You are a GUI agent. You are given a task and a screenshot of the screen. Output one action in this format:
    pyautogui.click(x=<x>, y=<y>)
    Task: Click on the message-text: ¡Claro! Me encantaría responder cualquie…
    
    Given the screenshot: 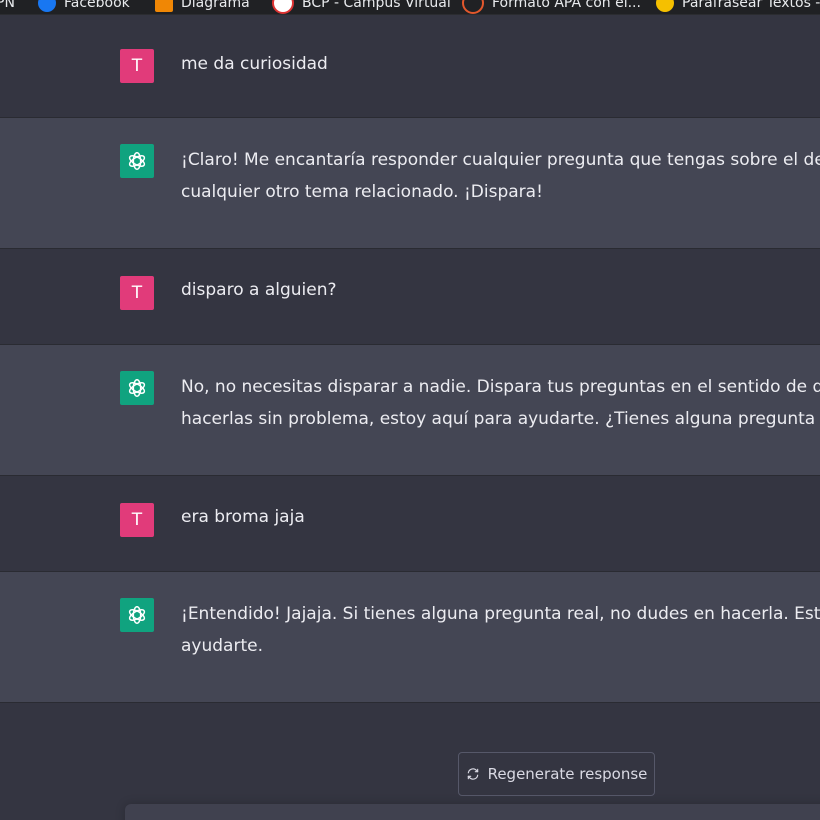 What is the action you would take?
    pyautogui.click(x=500, y=176)
    